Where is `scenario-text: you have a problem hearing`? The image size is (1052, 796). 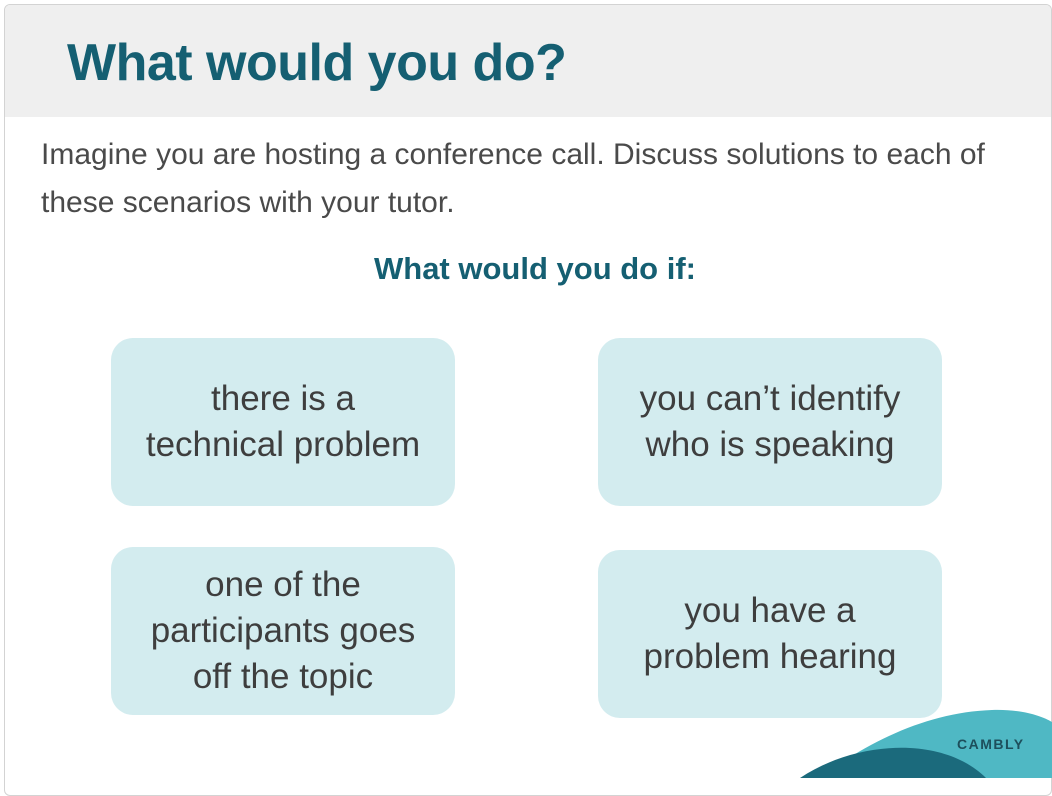 scenario-text: you have a problem hearing is located at coordinates (770, 633).